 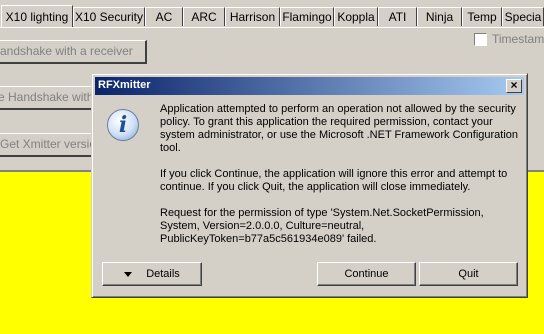 What do you see at coordinates (73, 52) in the screenshot?
I see `handshake-receiver-button: andshake with a receiver` at bounding box center [73, 52].